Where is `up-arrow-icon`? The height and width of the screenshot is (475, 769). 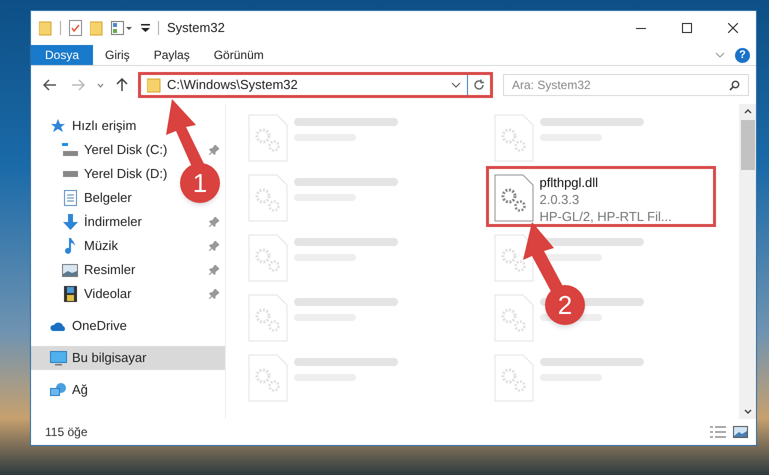 up-arrow-icon is located at coordinates (122, 85).